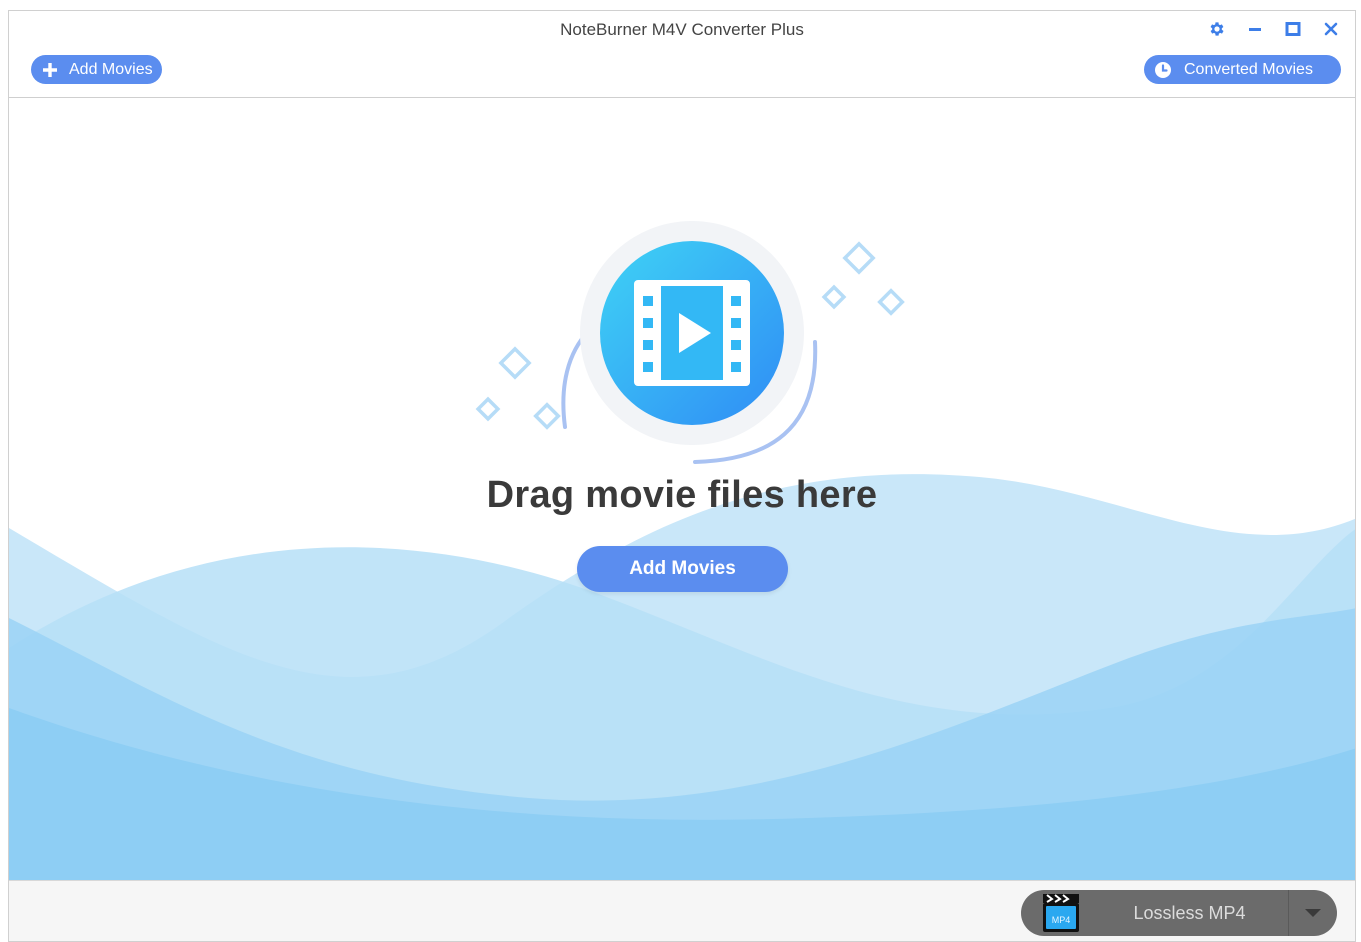 The height and width of the screenshot is (942, 1361). I want to click on maximize-icon, so click(1293, 29).